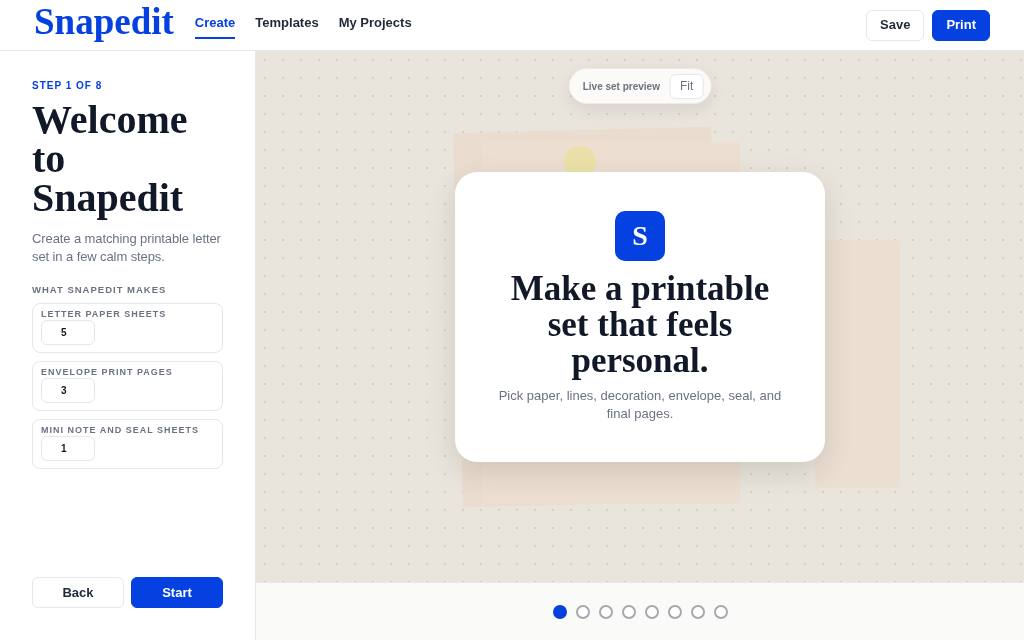  I want to click on intro-description: Pick paper, lines, decoration, envelope, seal, and final pages., so click(640, 404).